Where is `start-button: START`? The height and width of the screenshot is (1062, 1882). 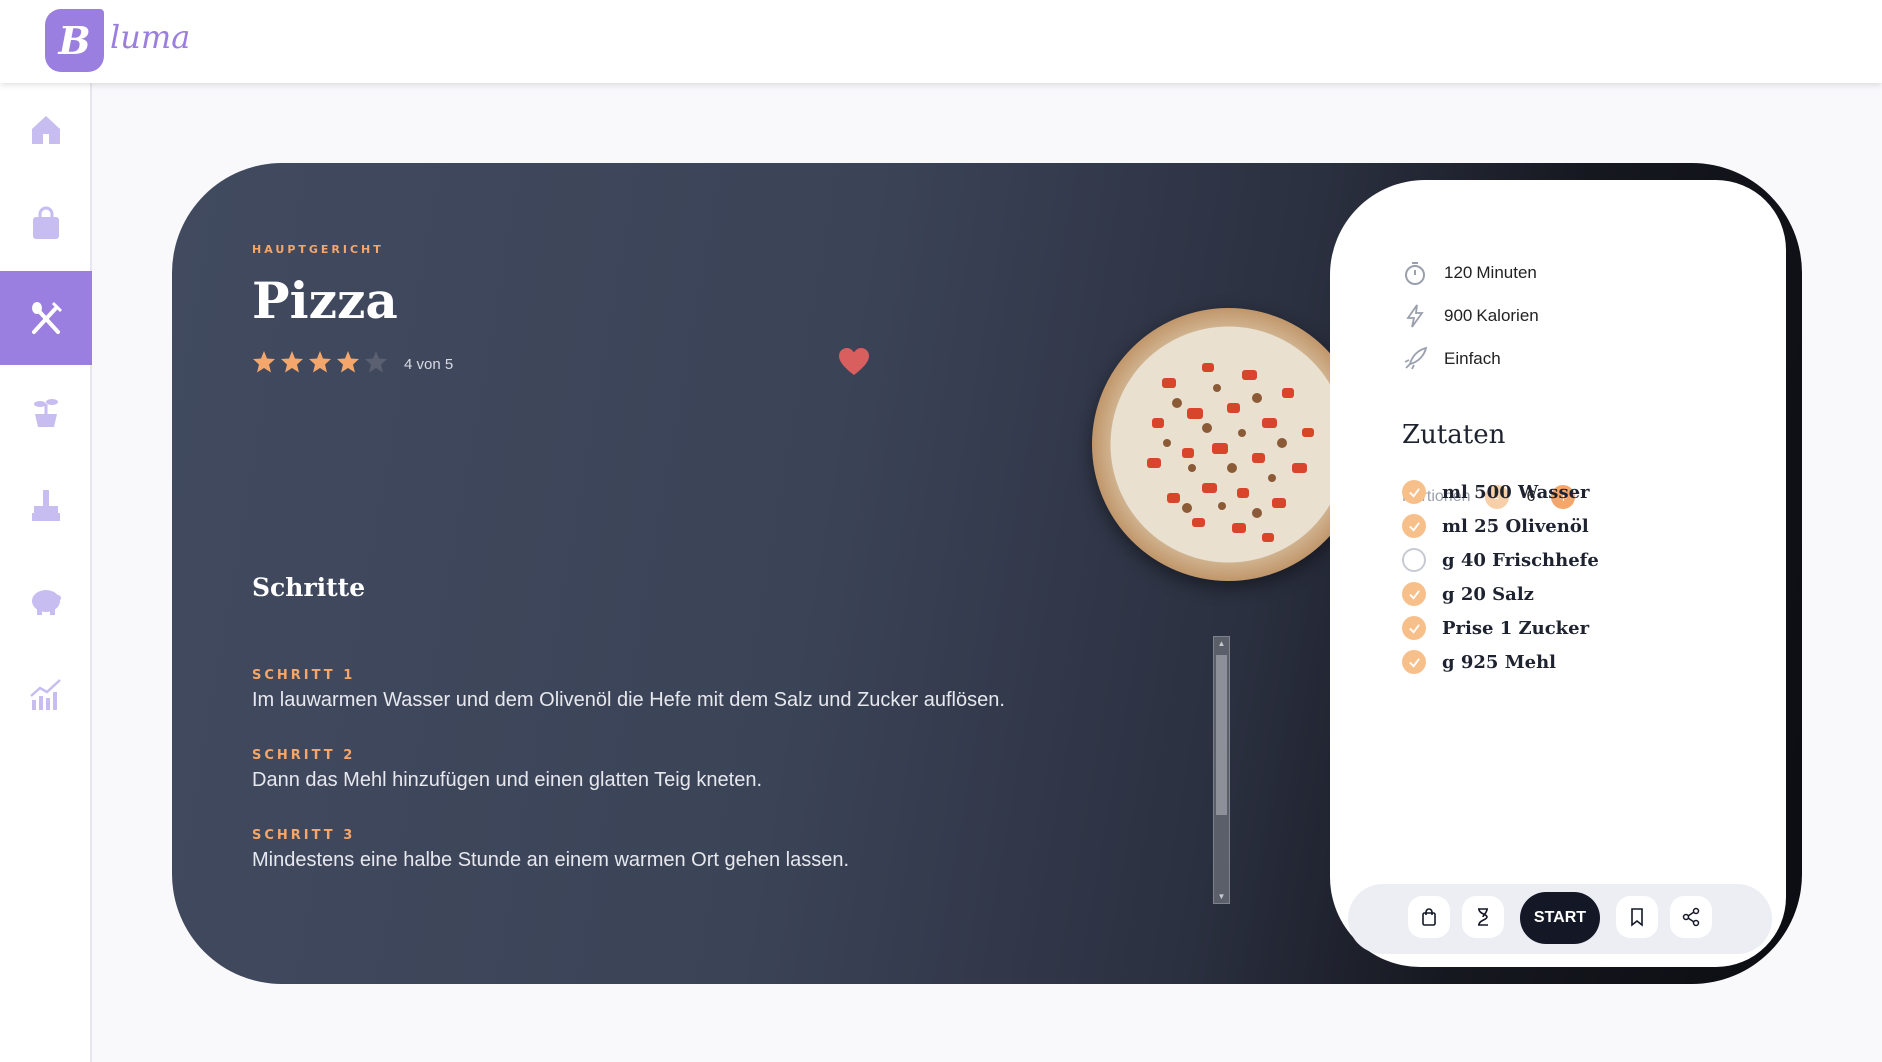 start-button: START is located at coordinates (1560, 918).